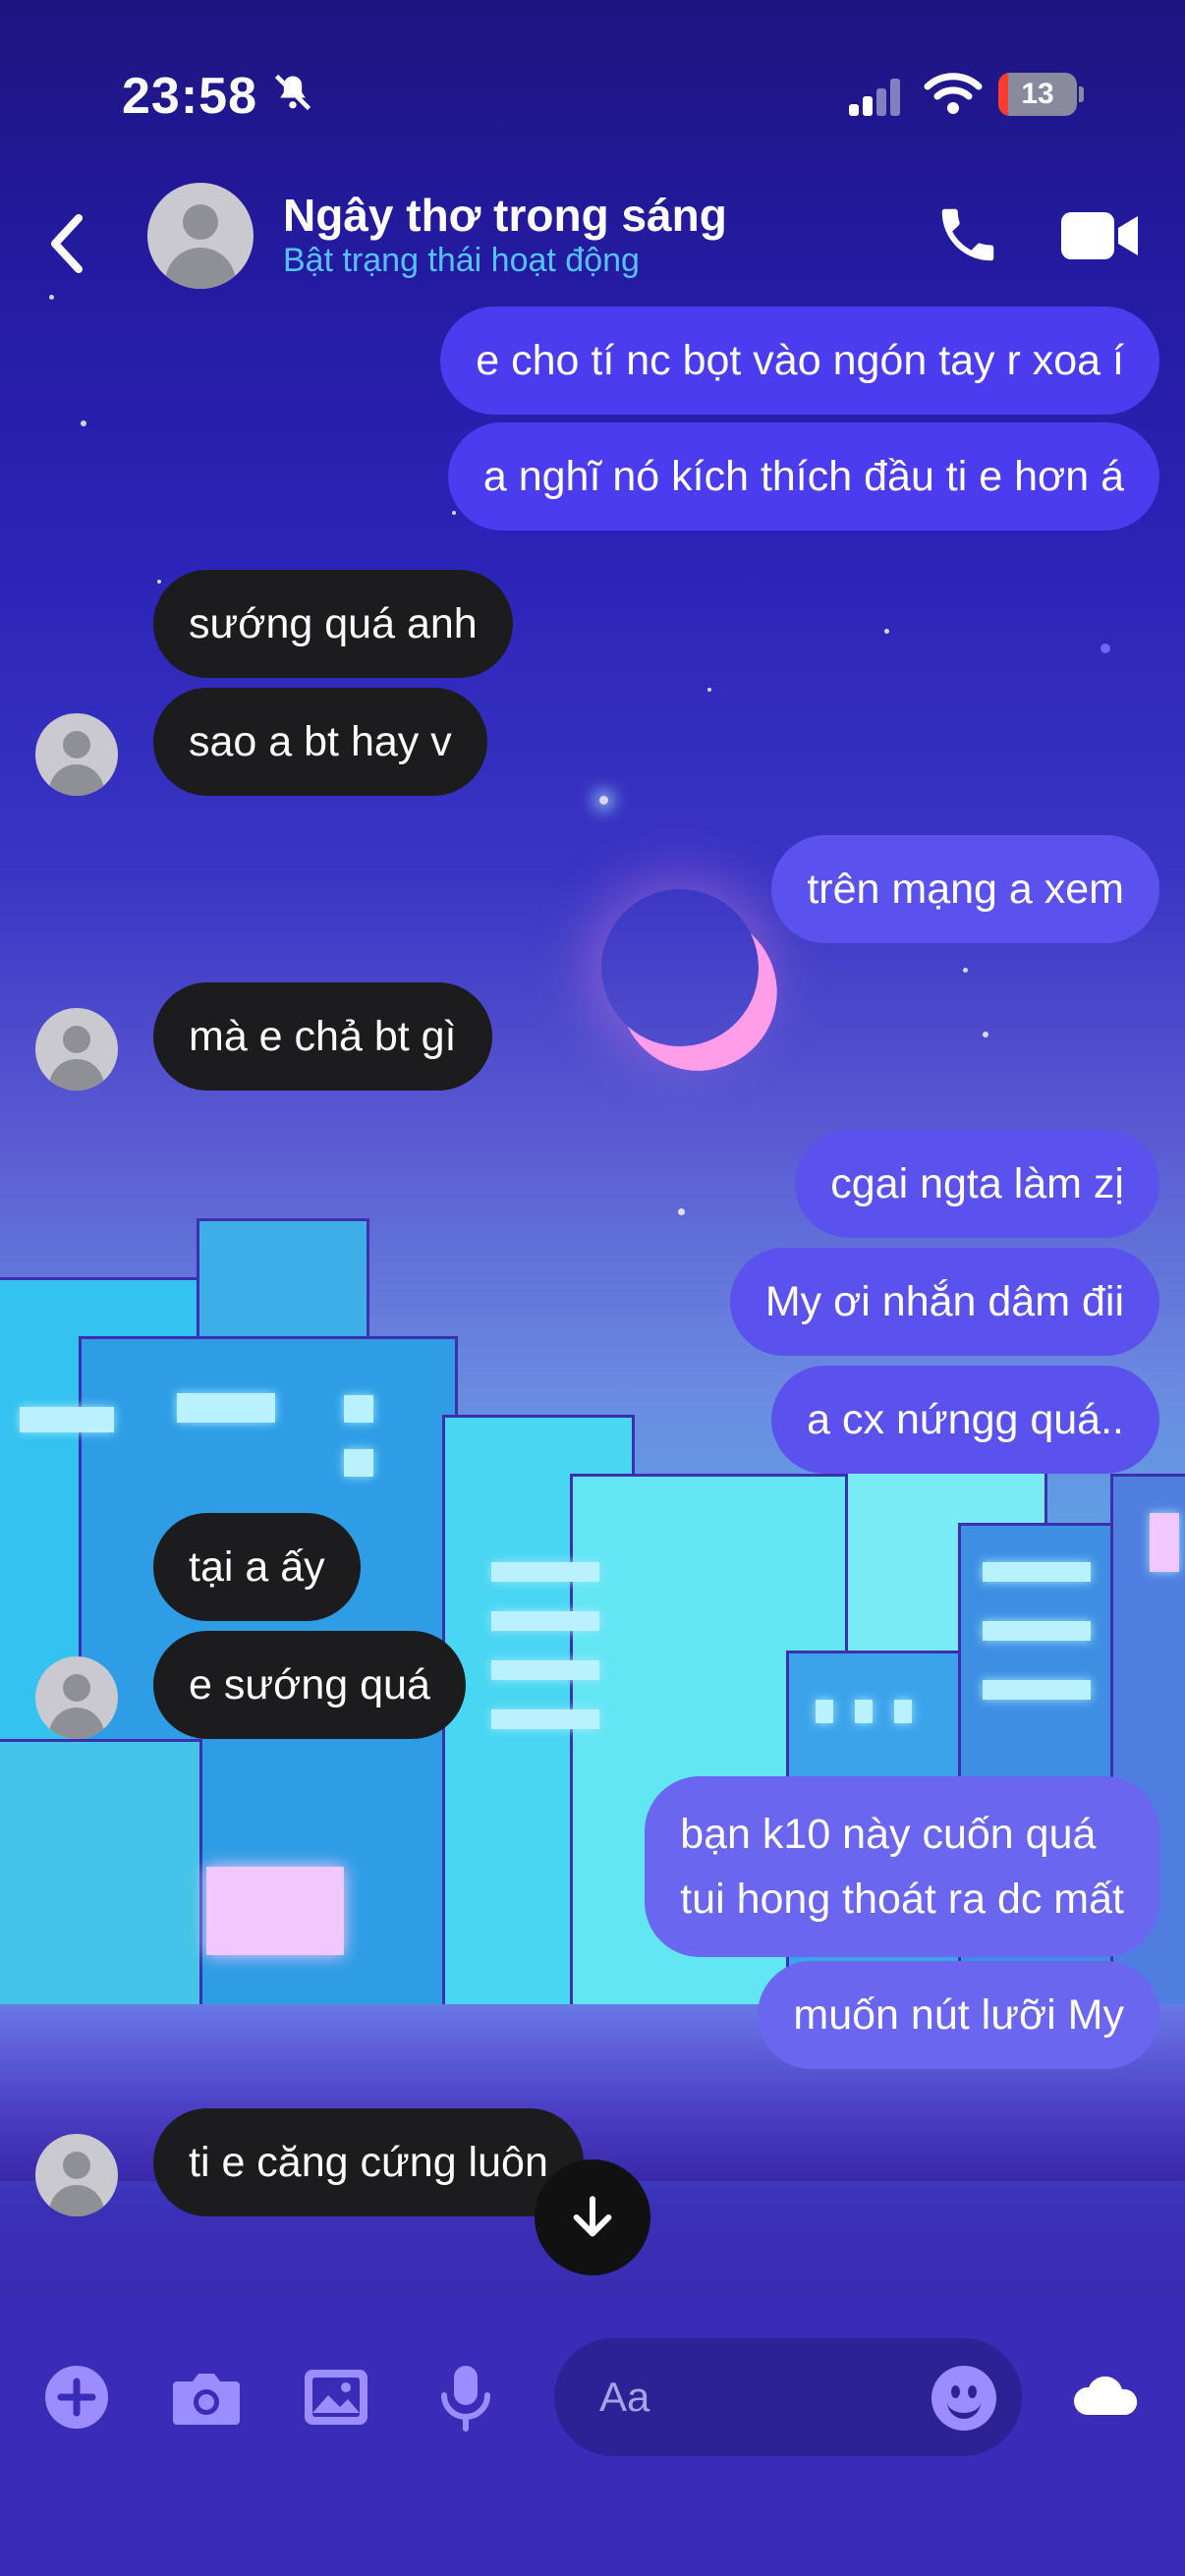 Image resolution: width=1185 pixels, height=2576 pixels. I want to click on message-composer: Aa, so click(592, 2437).